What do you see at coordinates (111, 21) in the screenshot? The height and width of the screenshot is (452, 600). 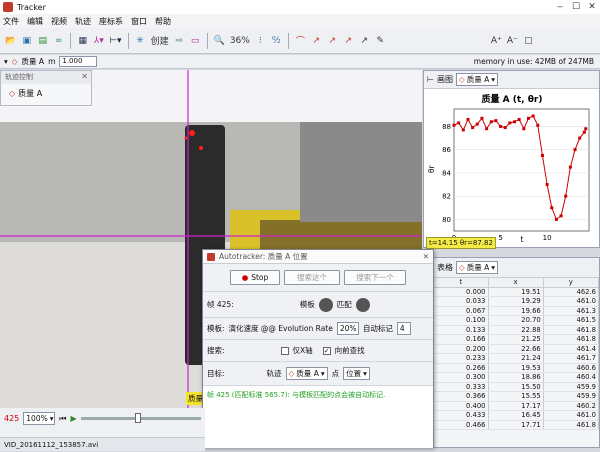 I see `menu-coords: 座标系` at bounding box center [111, 21].